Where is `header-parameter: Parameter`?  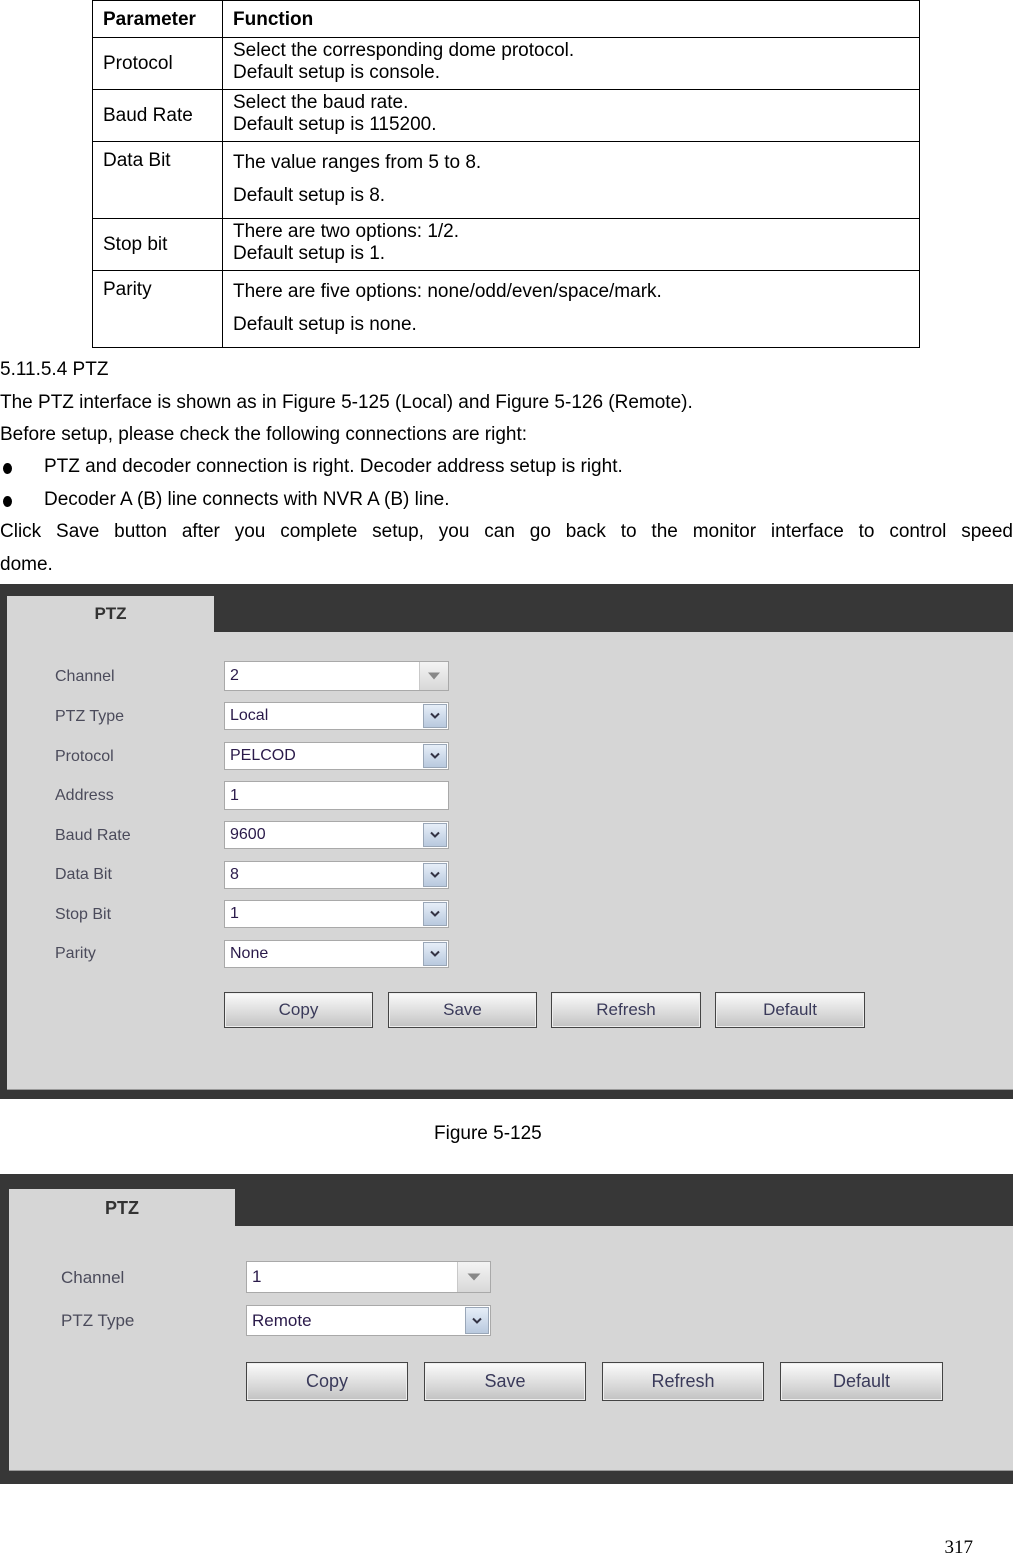 header-parameter: Parameter is located at coordinates (157, 19).